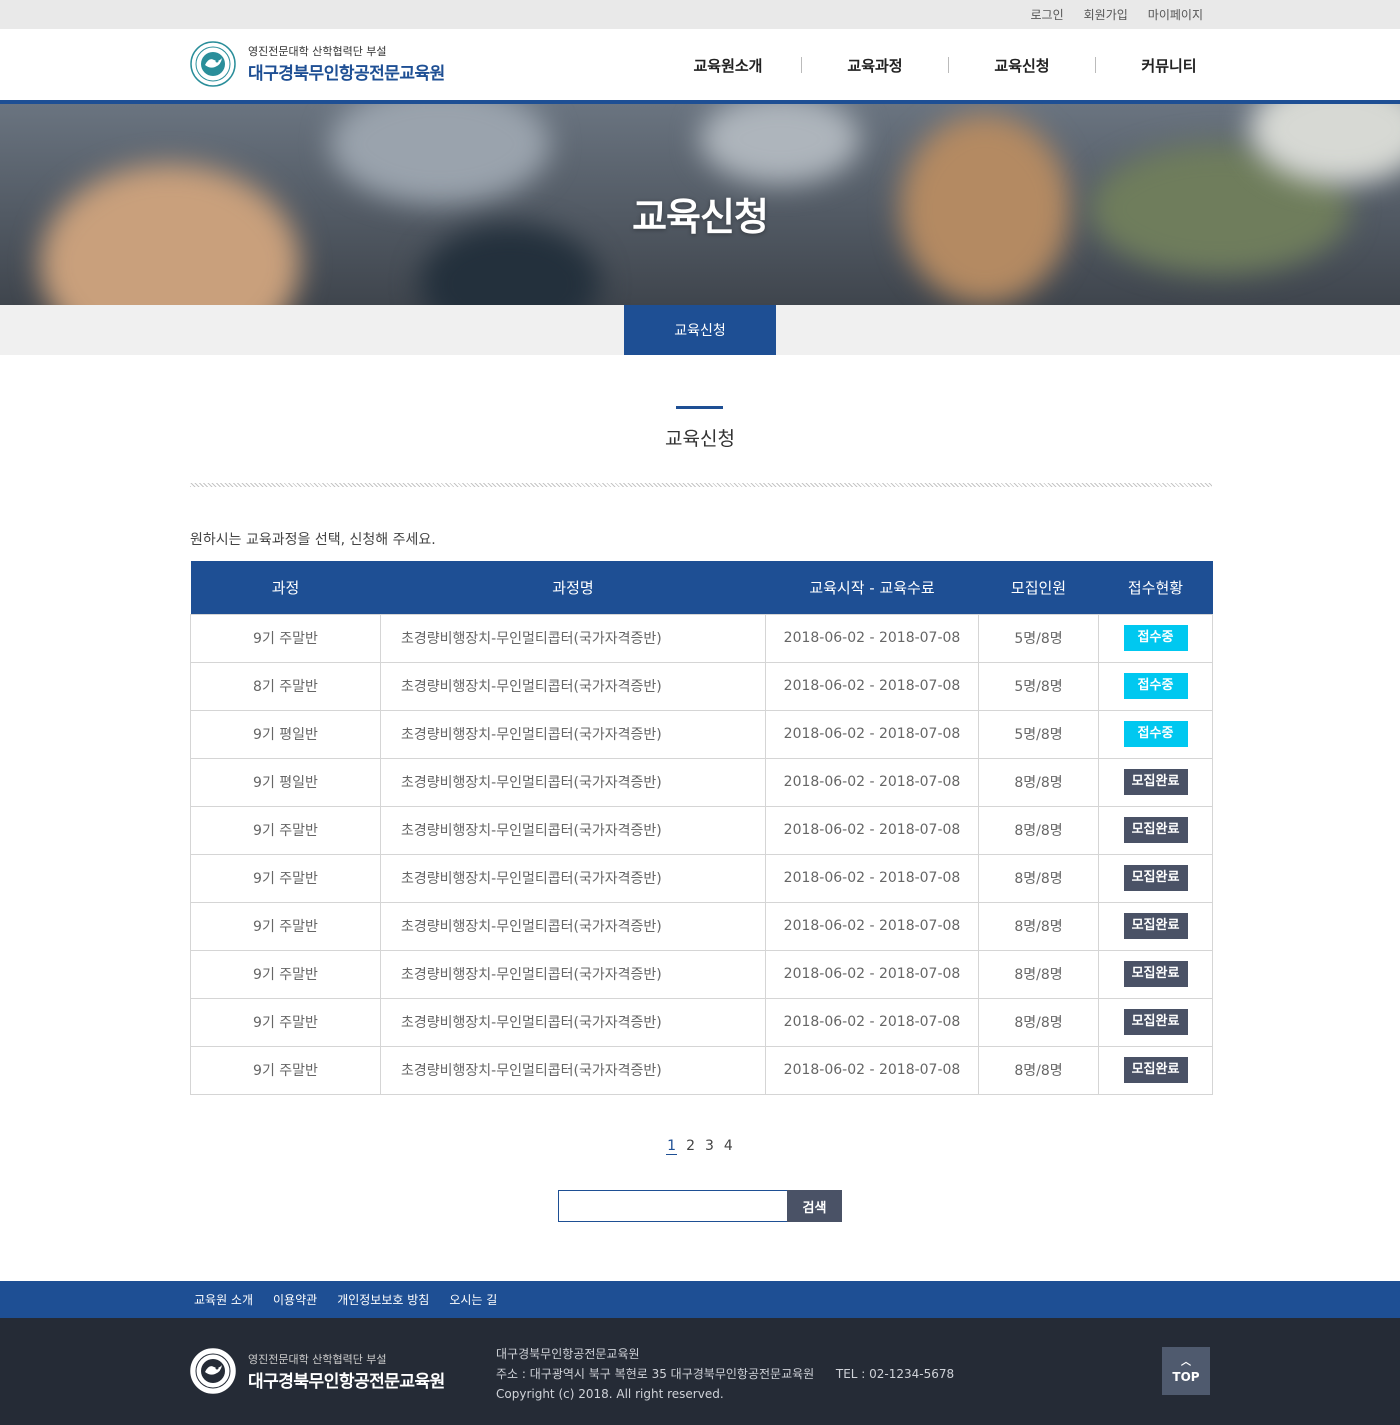  What do you see at coordinates (814, 1206) in the screenshot?
I see `search-button: 검색` at bounding box center [814, 1206].